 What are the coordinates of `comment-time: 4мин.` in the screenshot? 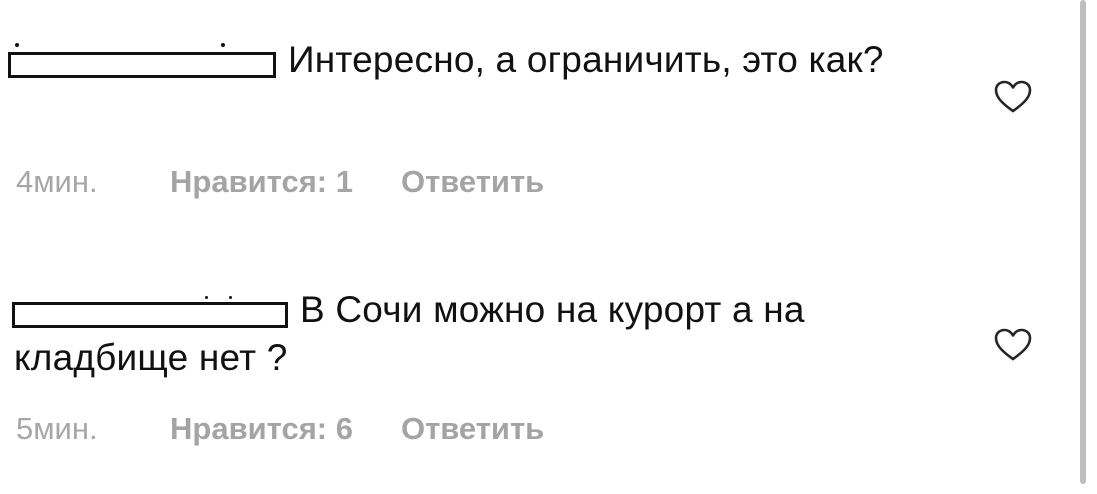 It's located at (57, 181).